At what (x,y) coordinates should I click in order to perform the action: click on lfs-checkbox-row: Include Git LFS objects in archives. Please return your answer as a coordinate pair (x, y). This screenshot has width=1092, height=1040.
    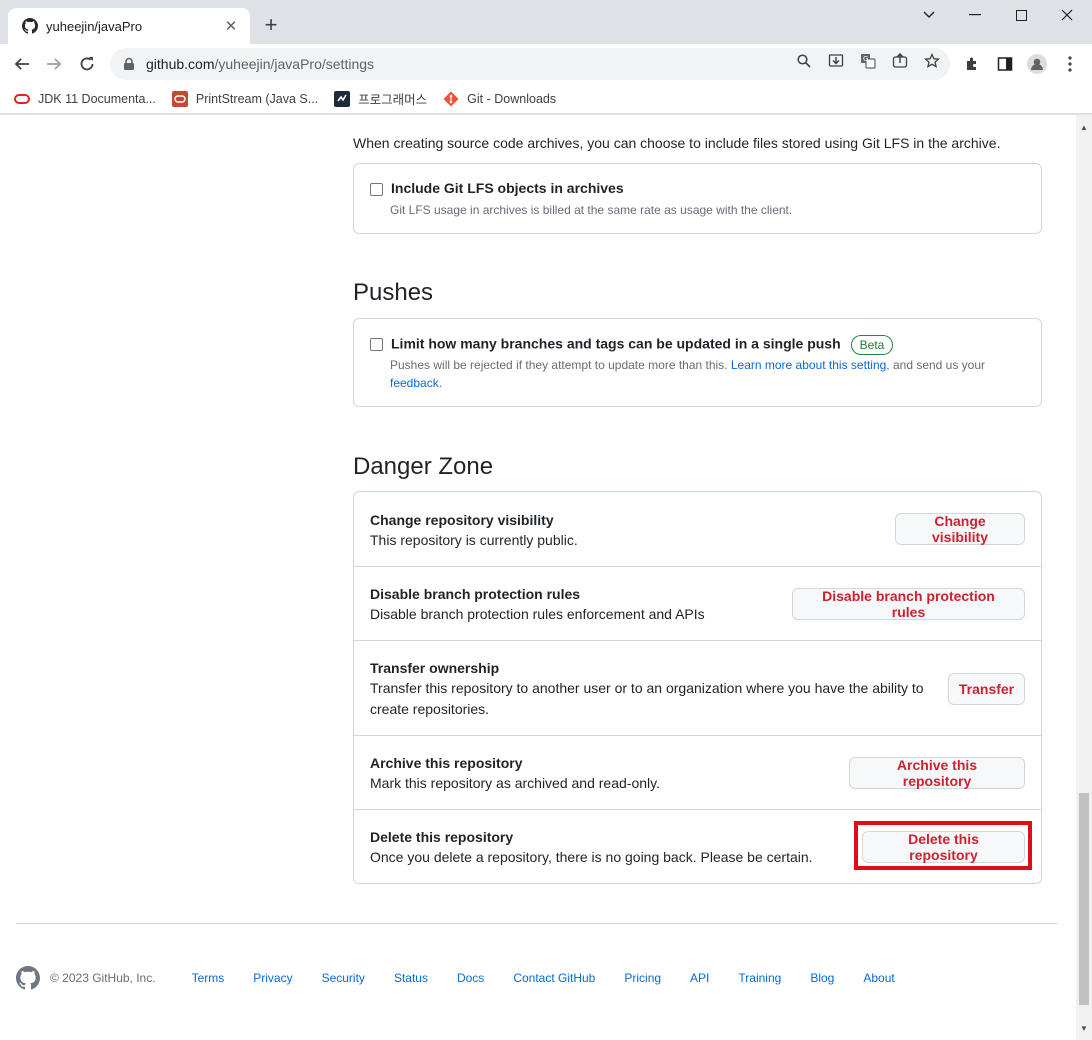
    Looking at the image, I should click on (497, 188).